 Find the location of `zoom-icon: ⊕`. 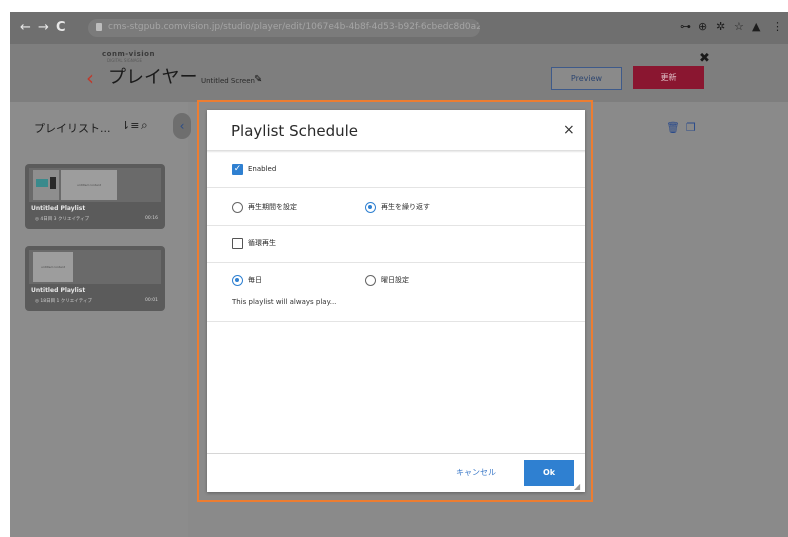

zoom-icon: ⊕ is located at coordinates (702, 27).